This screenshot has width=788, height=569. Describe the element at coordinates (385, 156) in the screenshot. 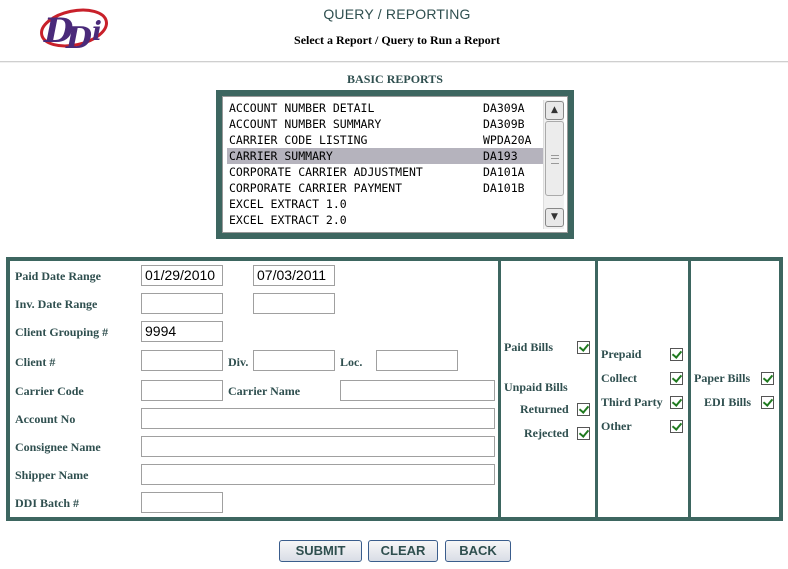

I see `report-option-selected: CARRIER SUMMARY DA193` at that location.